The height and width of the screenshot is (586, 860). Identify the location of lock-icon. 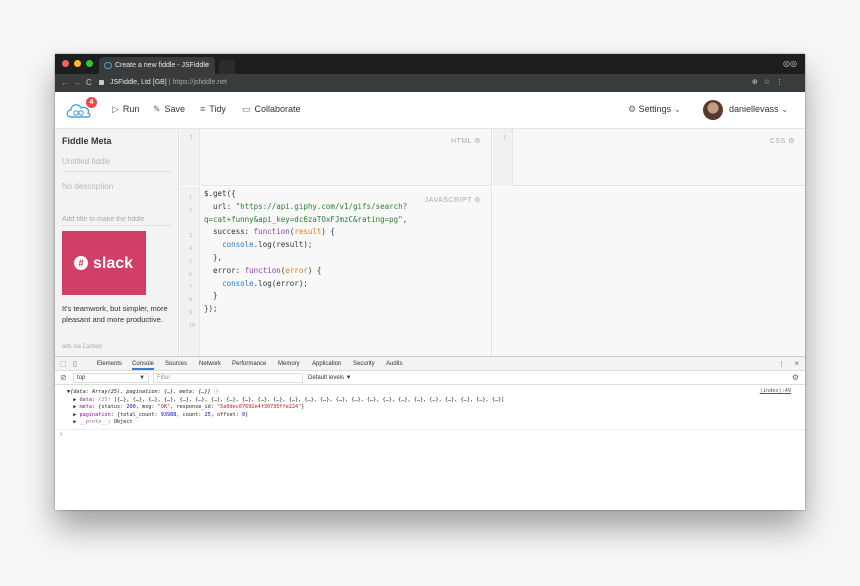
(101, 82).